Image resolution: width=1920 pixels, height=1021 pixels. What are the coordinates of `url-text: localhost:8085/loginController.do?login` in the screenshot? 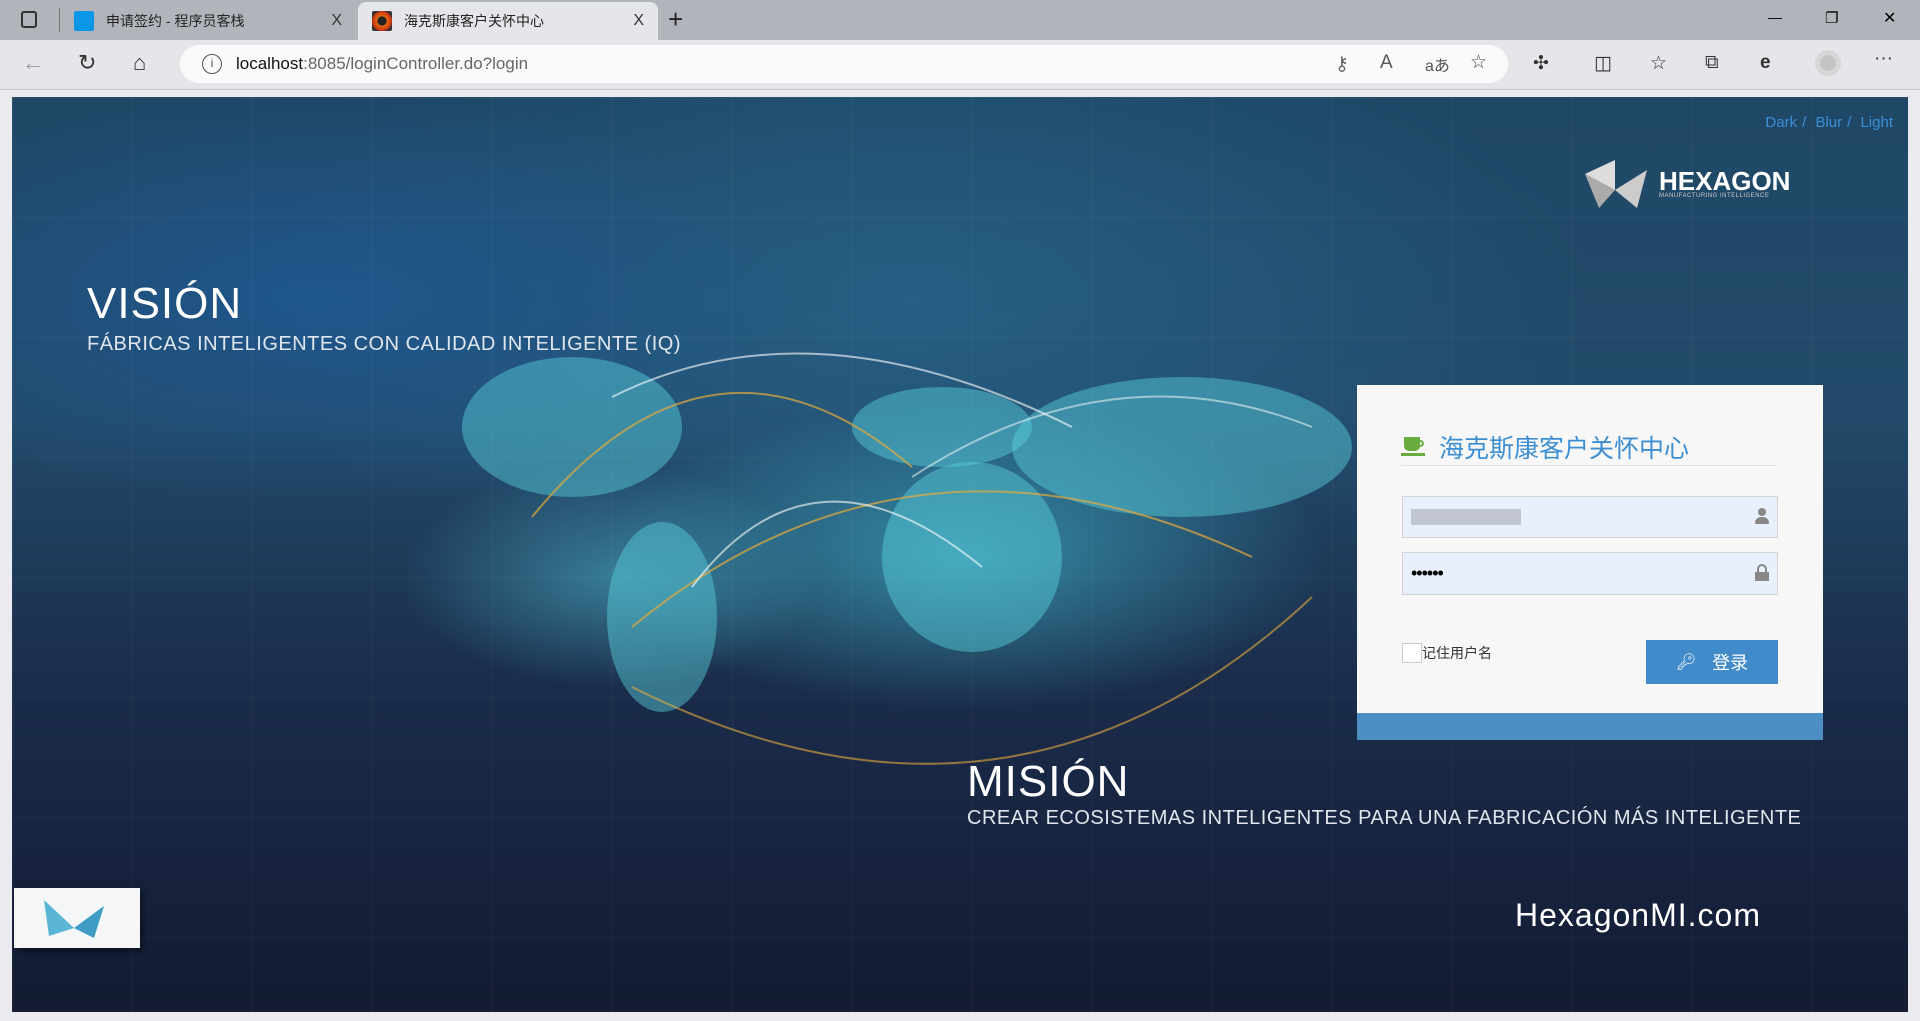 It's located at (382, 64).